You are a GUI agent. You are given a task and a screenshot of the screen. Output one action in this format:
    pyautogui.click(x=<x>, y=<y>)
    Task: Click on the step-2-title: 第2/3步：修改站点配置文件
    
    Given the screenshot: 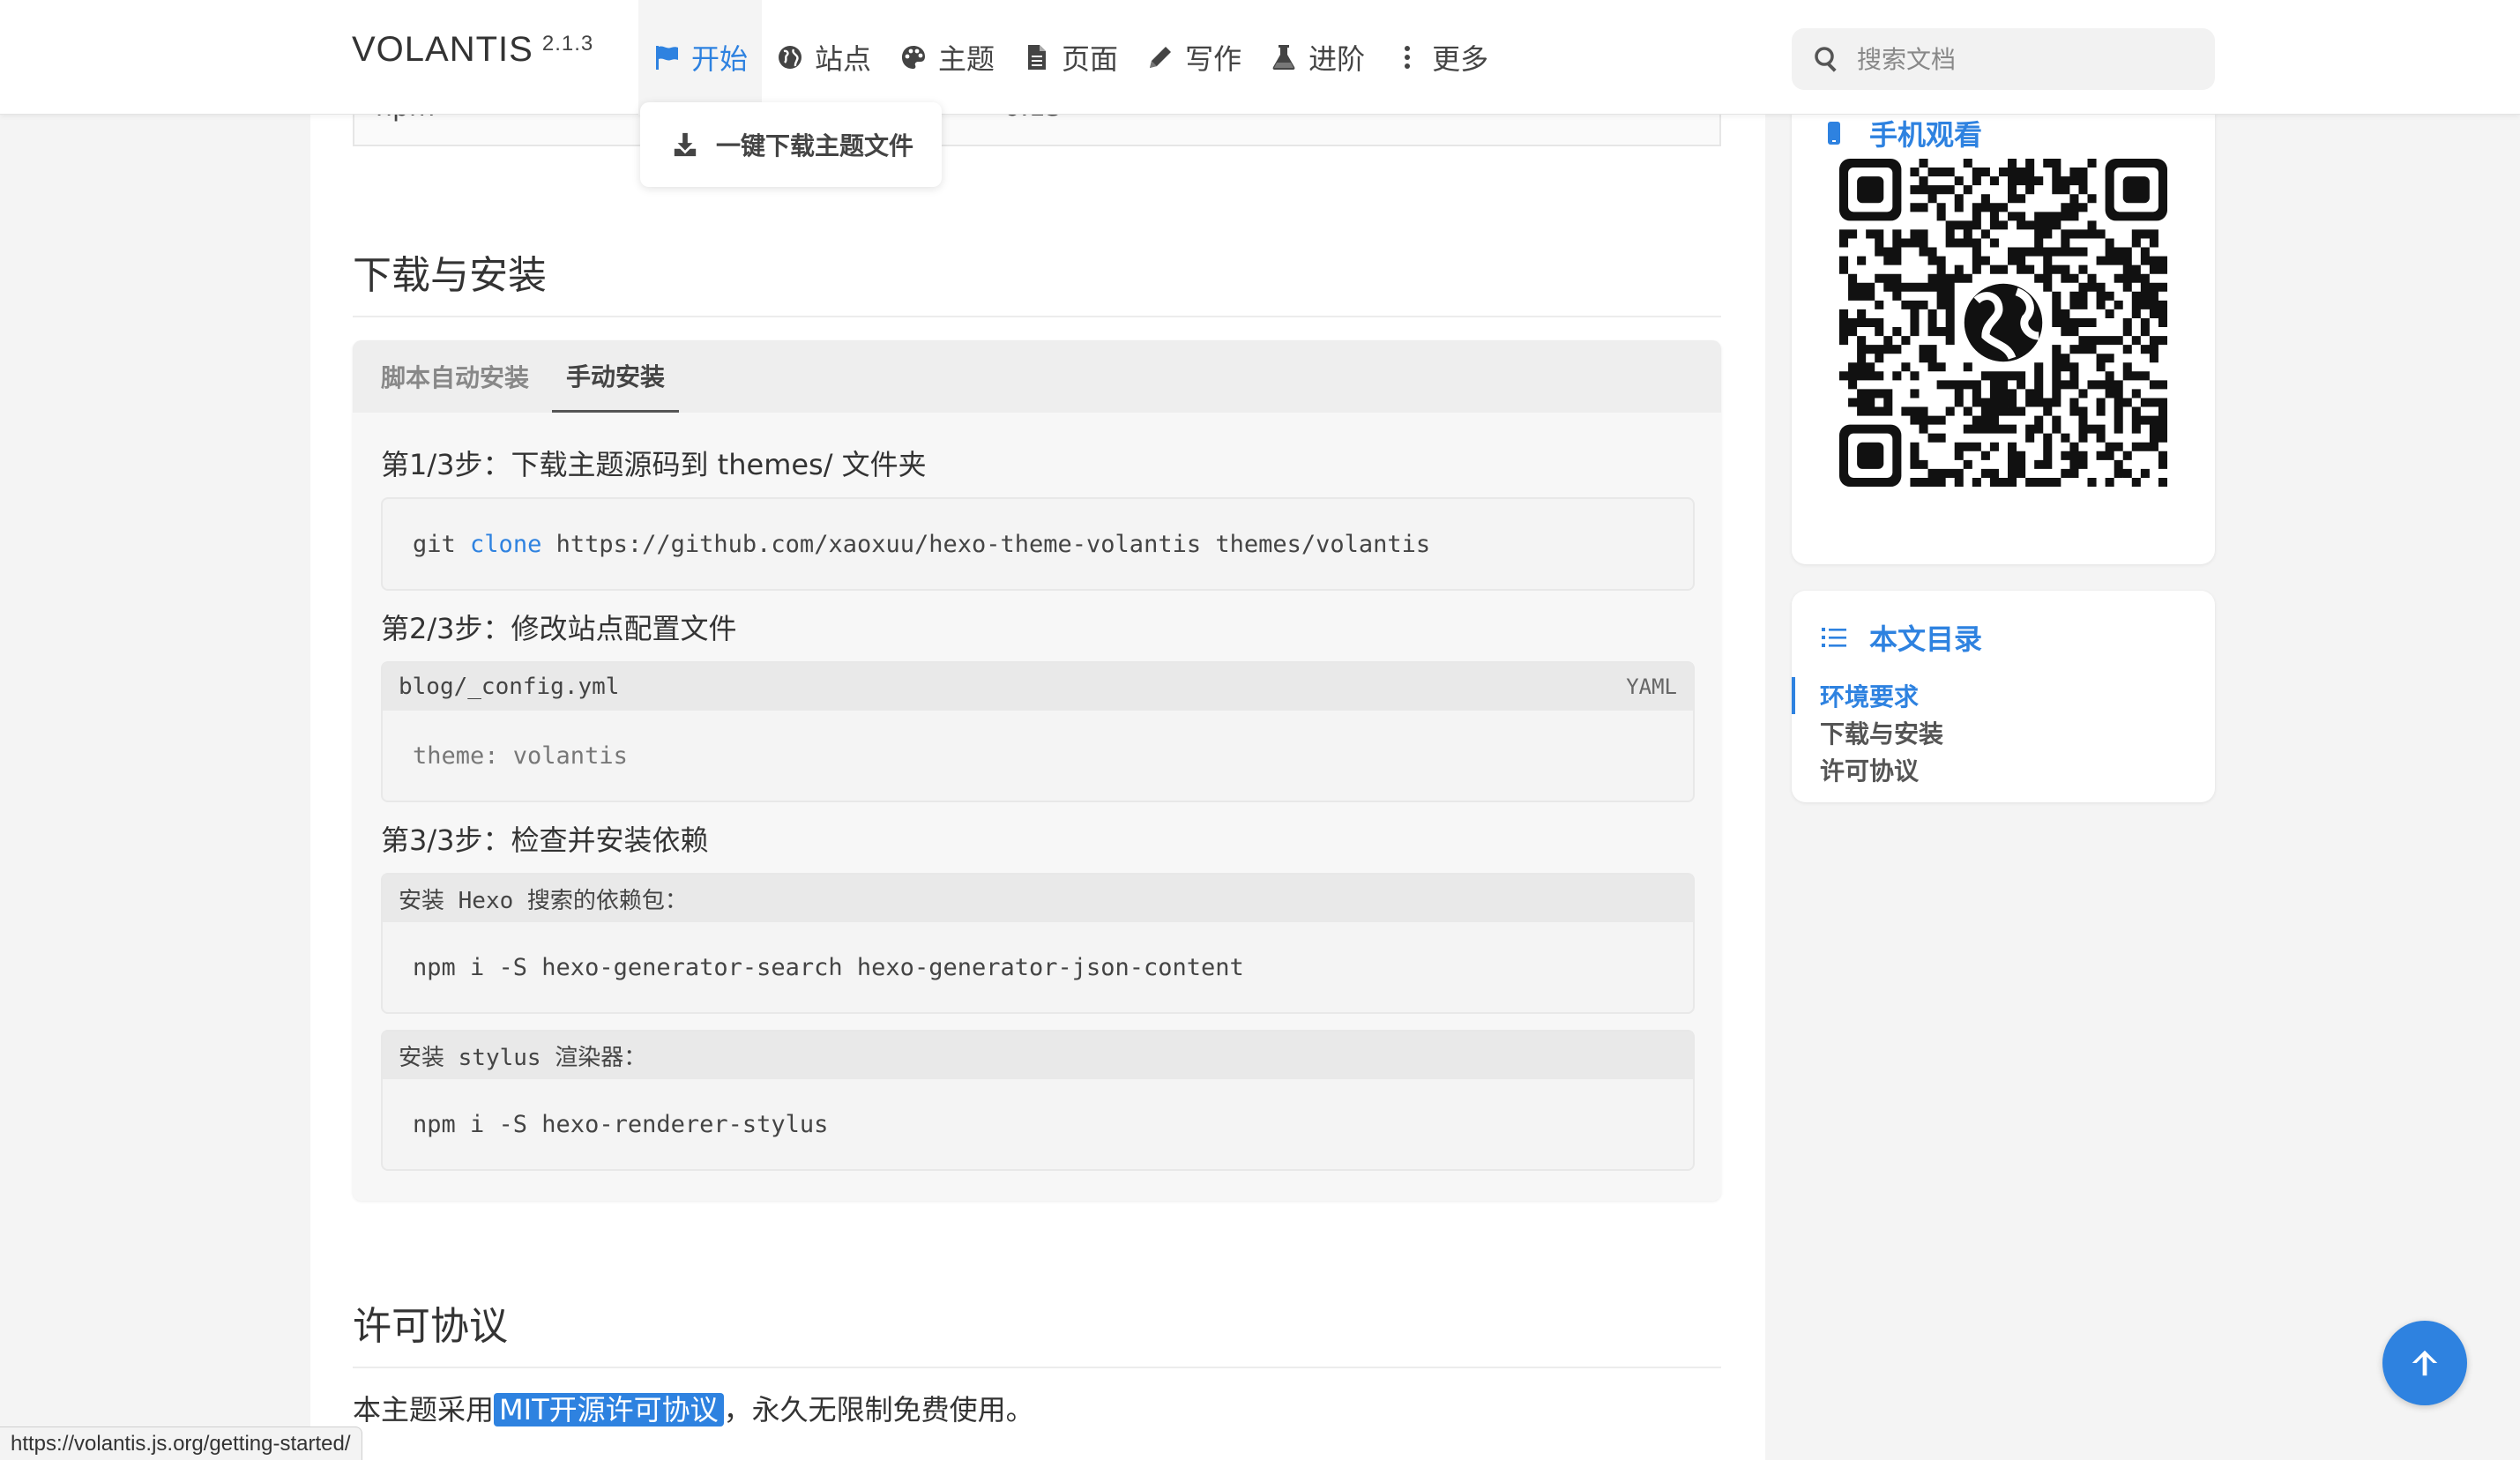 What is the action you would take?
    pyautogui.click(x=559, y=628)
    